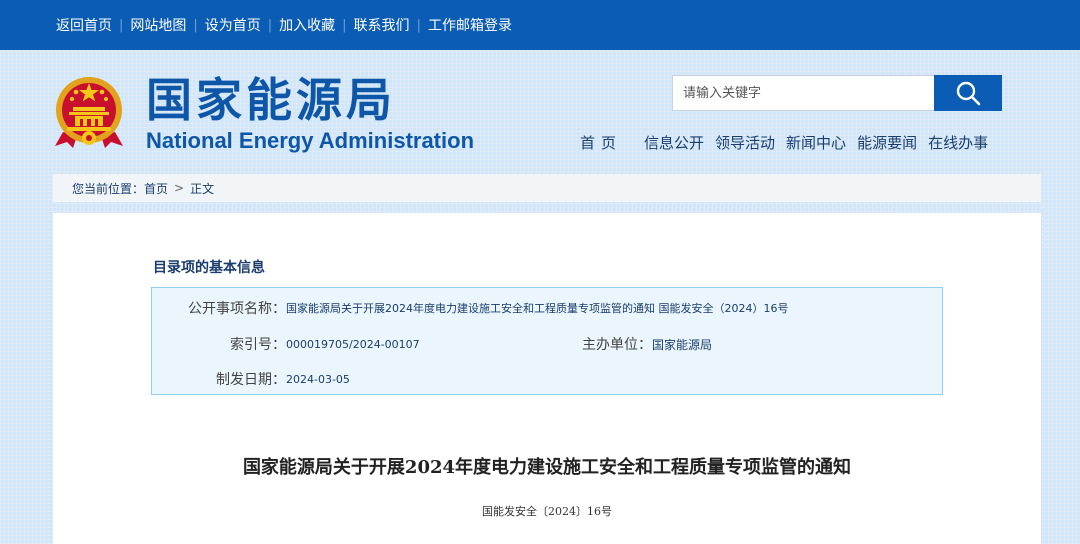 The height and width of the screenshot is (544, 1080). I want to click on search-icon, so click(968, 93).